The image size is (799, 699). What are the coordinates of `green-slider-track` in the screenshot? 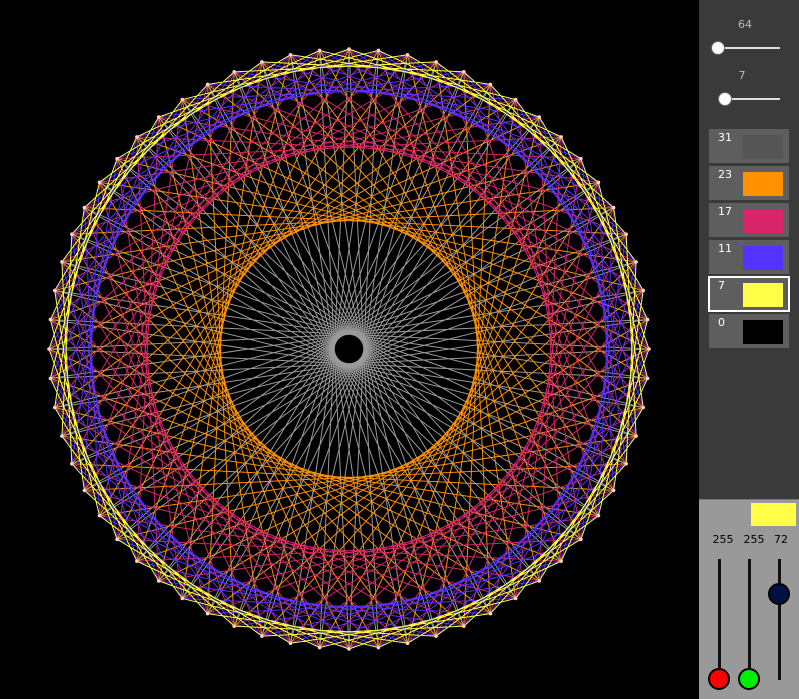 It's located at (749, 619).